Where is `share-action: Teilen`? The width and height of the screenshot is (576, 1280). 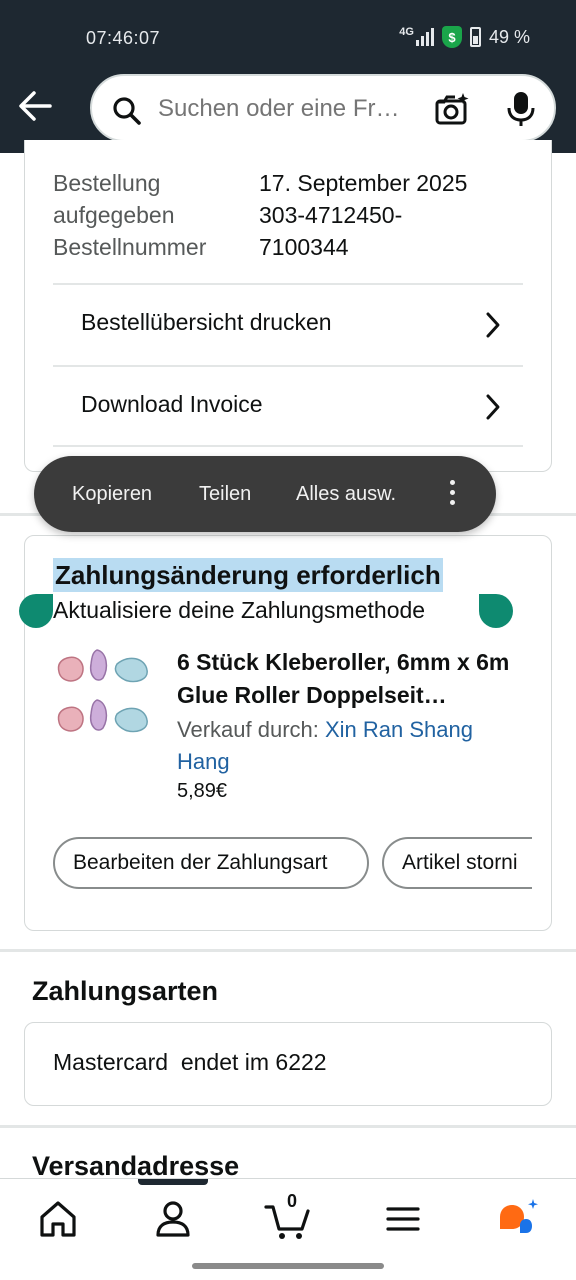 share-action: Teilen is located at coordinates (225, 494).